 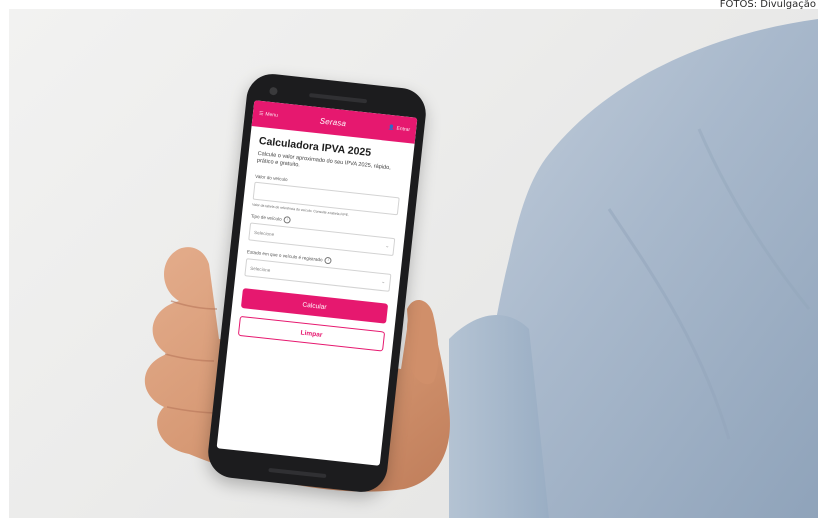 I want to click on login-button: 👤 Entrar, so click(x=399, y=129).